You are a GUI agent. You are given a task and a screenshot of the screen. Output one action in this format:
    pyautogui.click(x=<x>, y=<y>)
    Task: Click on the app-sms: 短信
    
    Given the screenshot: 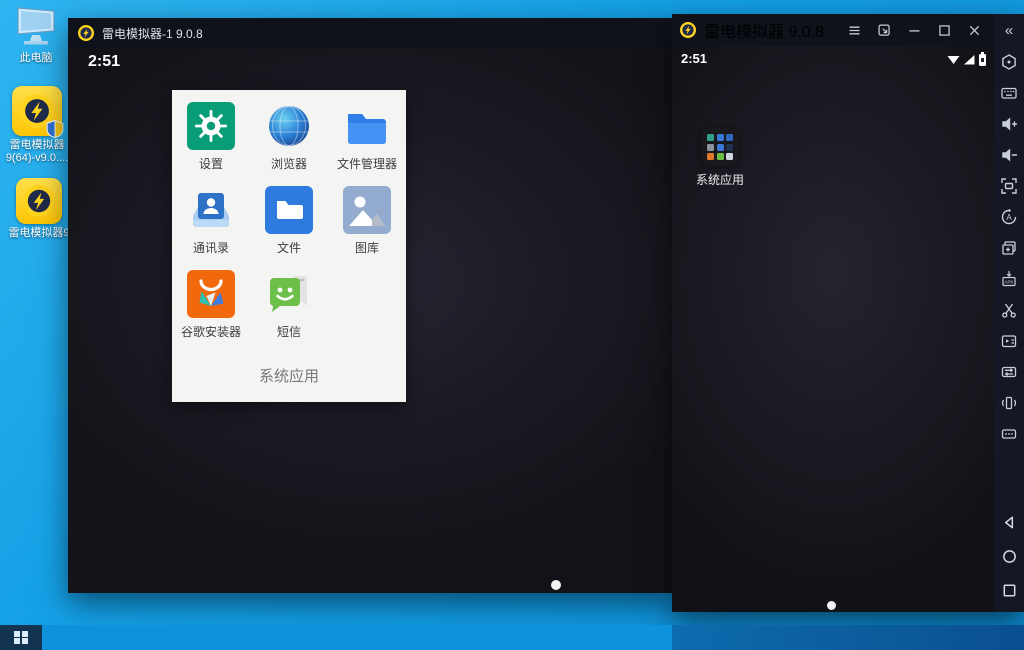 What is the action you would take?
    pyautogui.click(x=289, y=312)
    